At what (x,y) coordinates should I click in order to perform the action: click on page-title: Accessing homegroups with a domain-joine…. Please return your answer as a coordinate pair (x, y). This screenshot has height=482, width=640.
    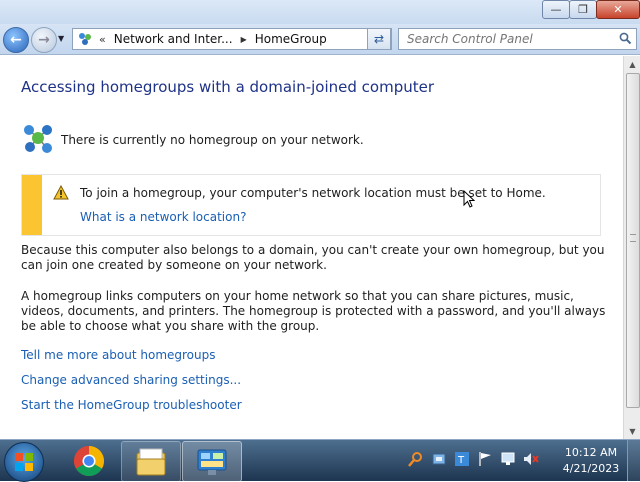
    Looking at the image, I should click on (228, 87).